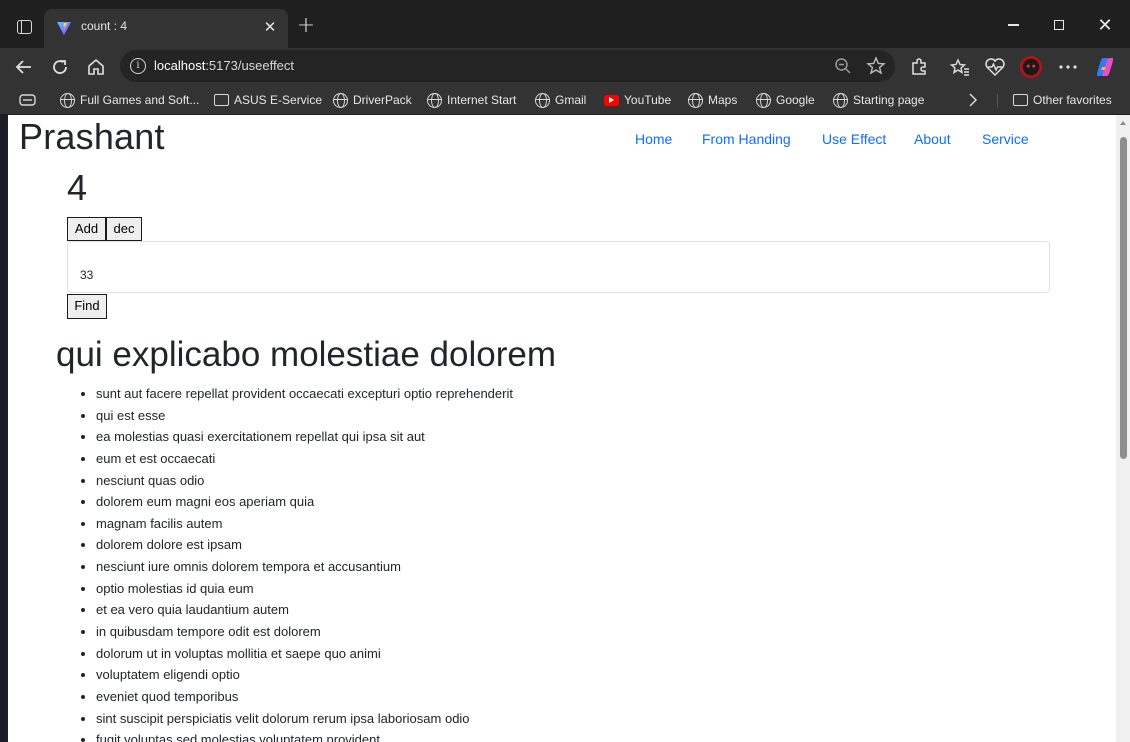  What do you see at coordinates (973, 100) in the screenshot?
I see `more-bookmarks-icon` at bounding box center [973, 100].